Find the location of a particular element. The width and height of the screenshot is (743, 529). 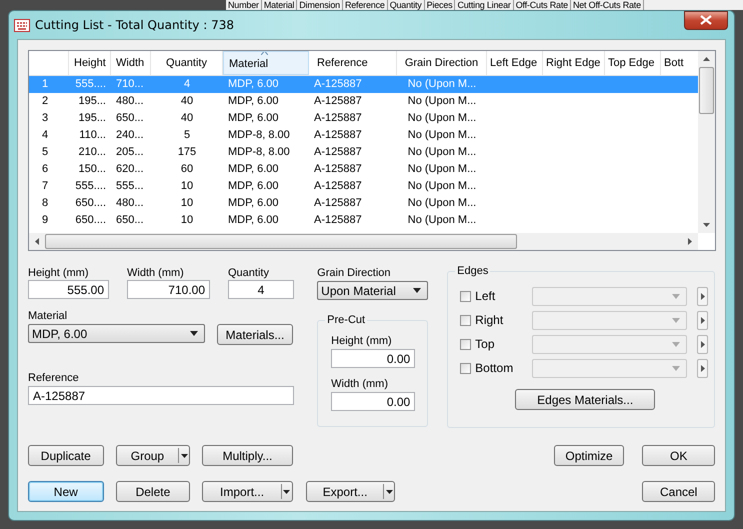

horizontal-scrollbar is located at coordinates (363, 241).